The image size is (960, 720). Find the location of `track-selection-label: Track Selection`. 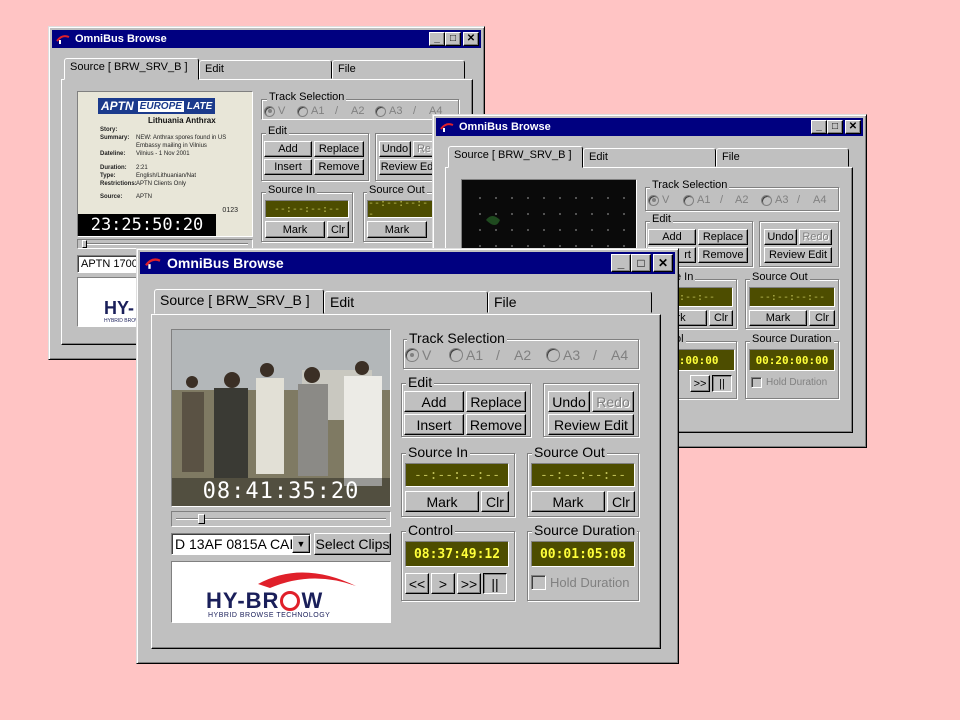

track-selection-label: Track Selection is located at coordinates (307, 97).